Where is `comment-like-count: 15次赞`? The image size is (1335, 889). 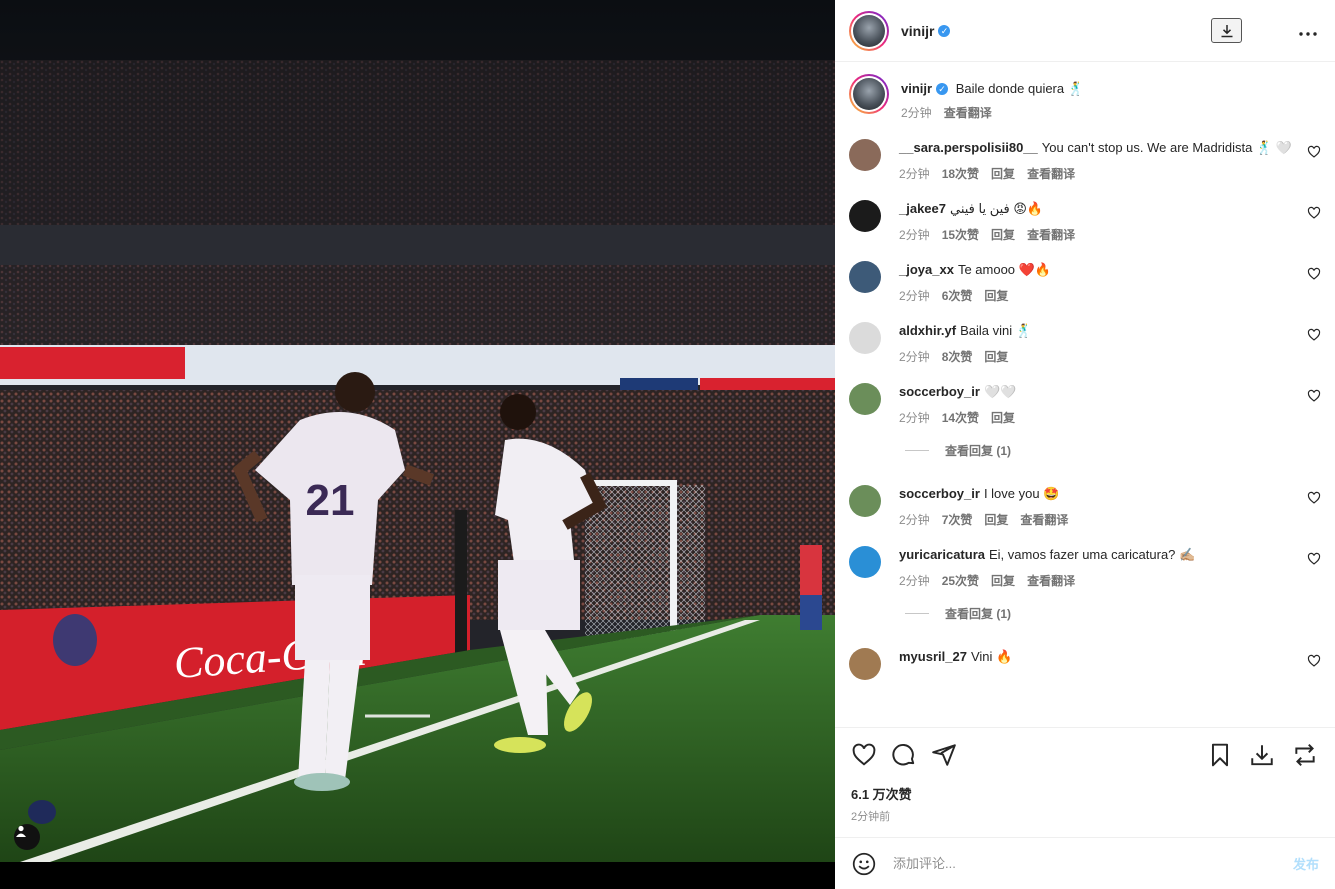
comment-like-count: 15次赞 is located at coordinates (960, 234).